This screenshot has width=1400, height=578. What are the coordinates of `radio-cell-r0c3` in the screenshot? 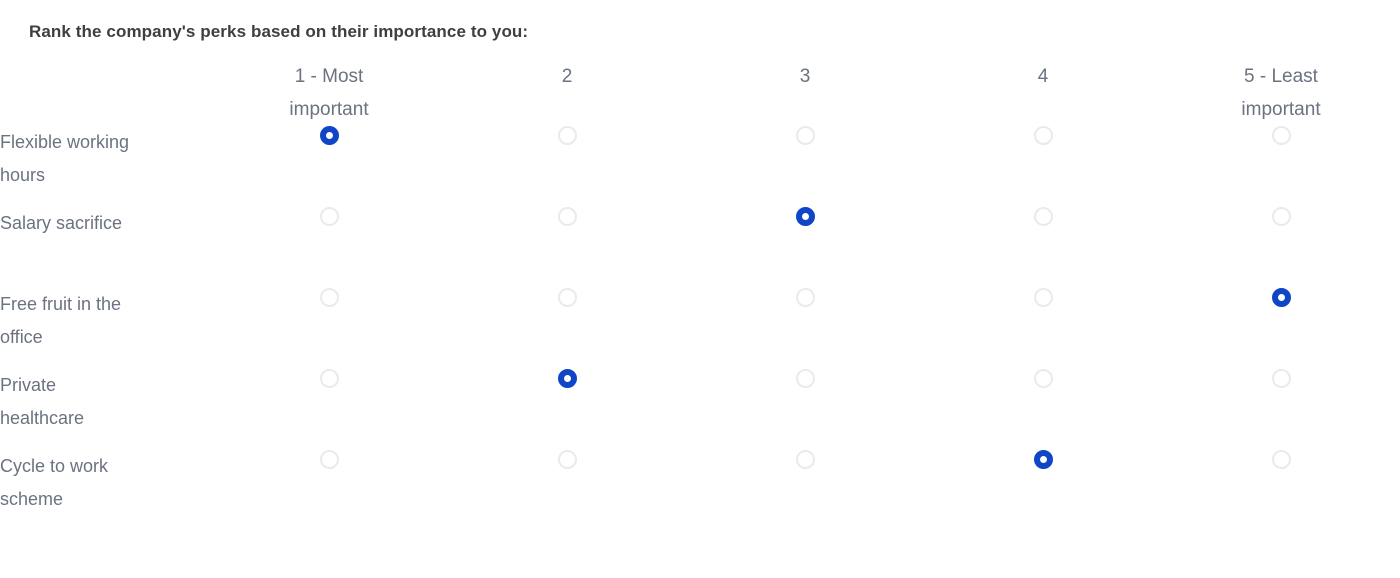 It's located at (805, 166).